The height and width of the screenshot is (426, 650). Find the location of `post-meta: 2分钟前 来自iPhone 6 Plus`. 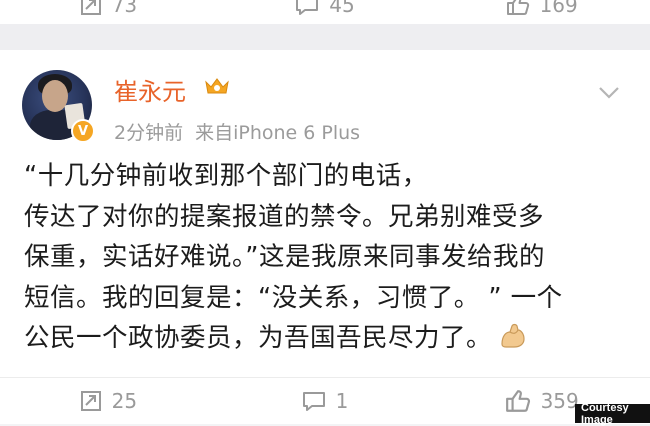

post-meta: 2分钟前 来自iPhone 6 Plus is located at coordinates (237, 131).